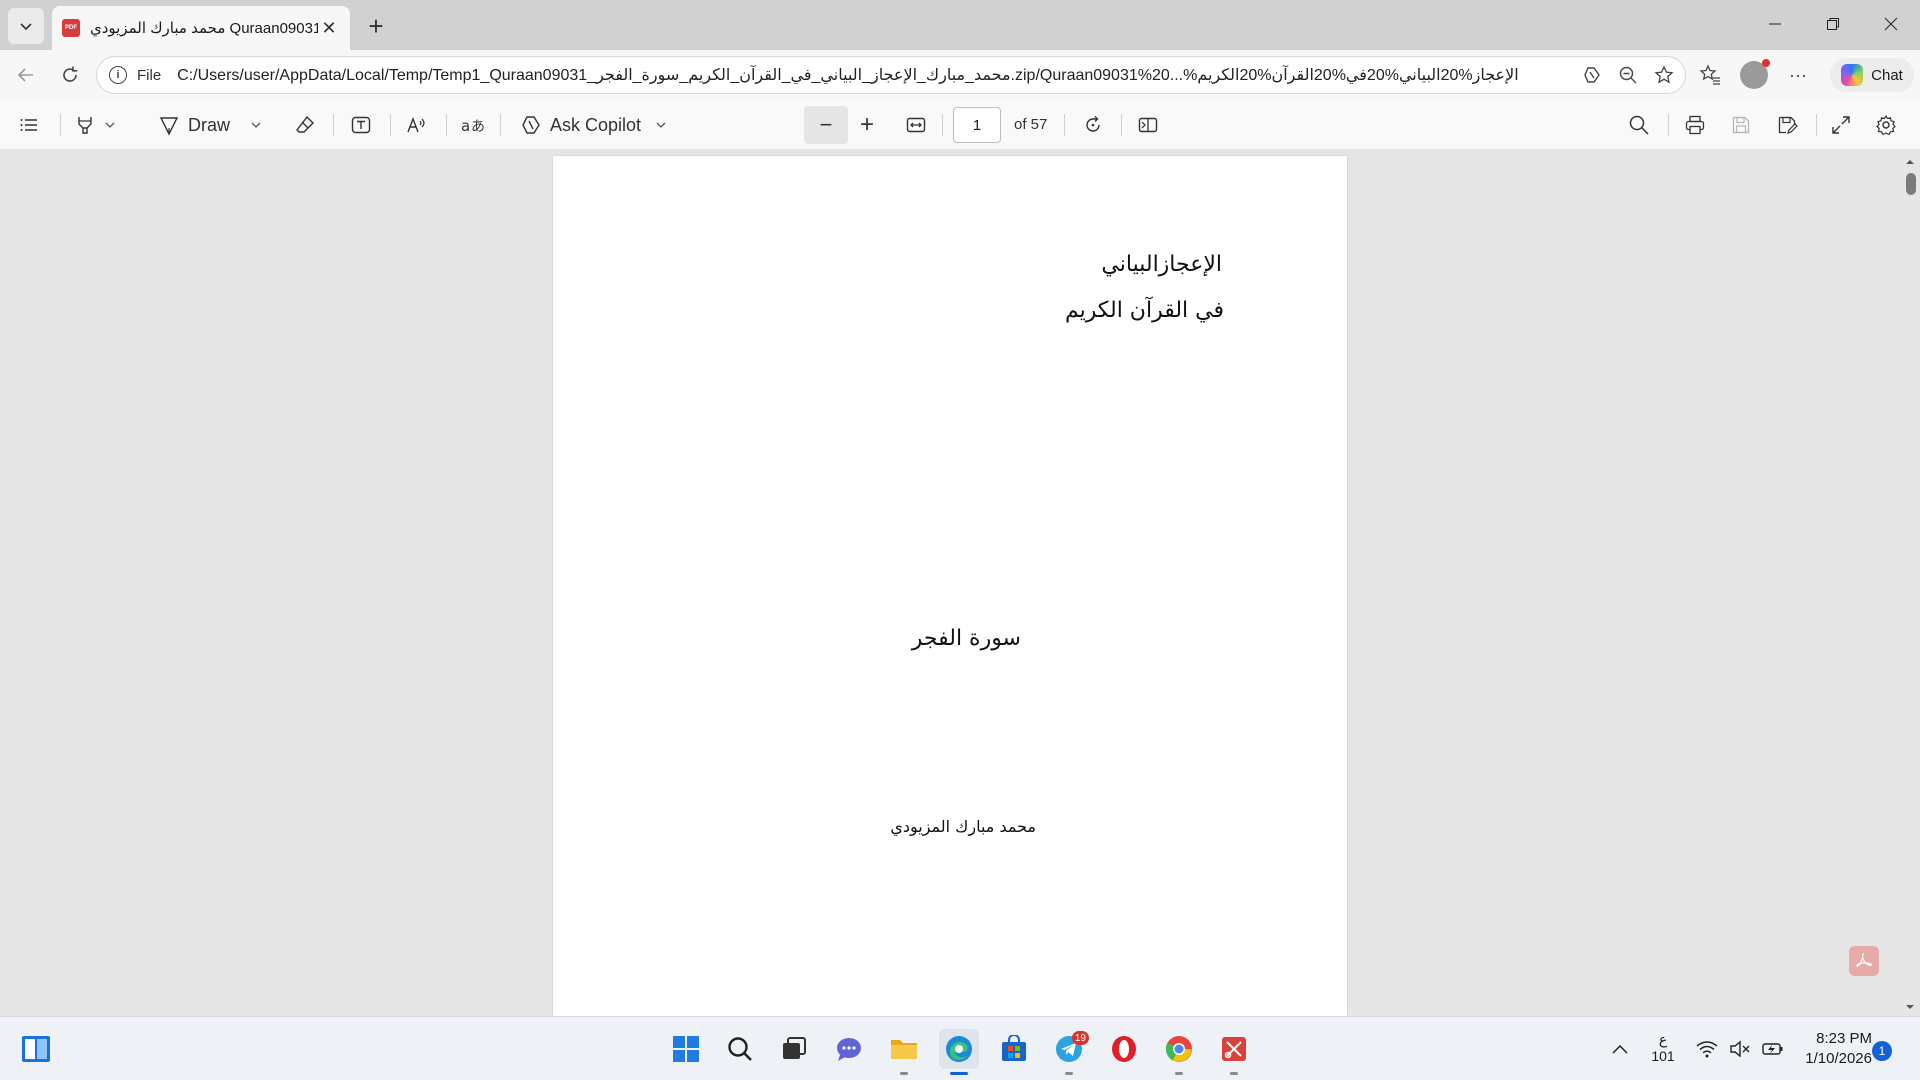 The image size is (1920, 1080). What do you see at coordinates (70, 75) in the screenshot?
I see `refresh-button` at bounding box center [70, 75].